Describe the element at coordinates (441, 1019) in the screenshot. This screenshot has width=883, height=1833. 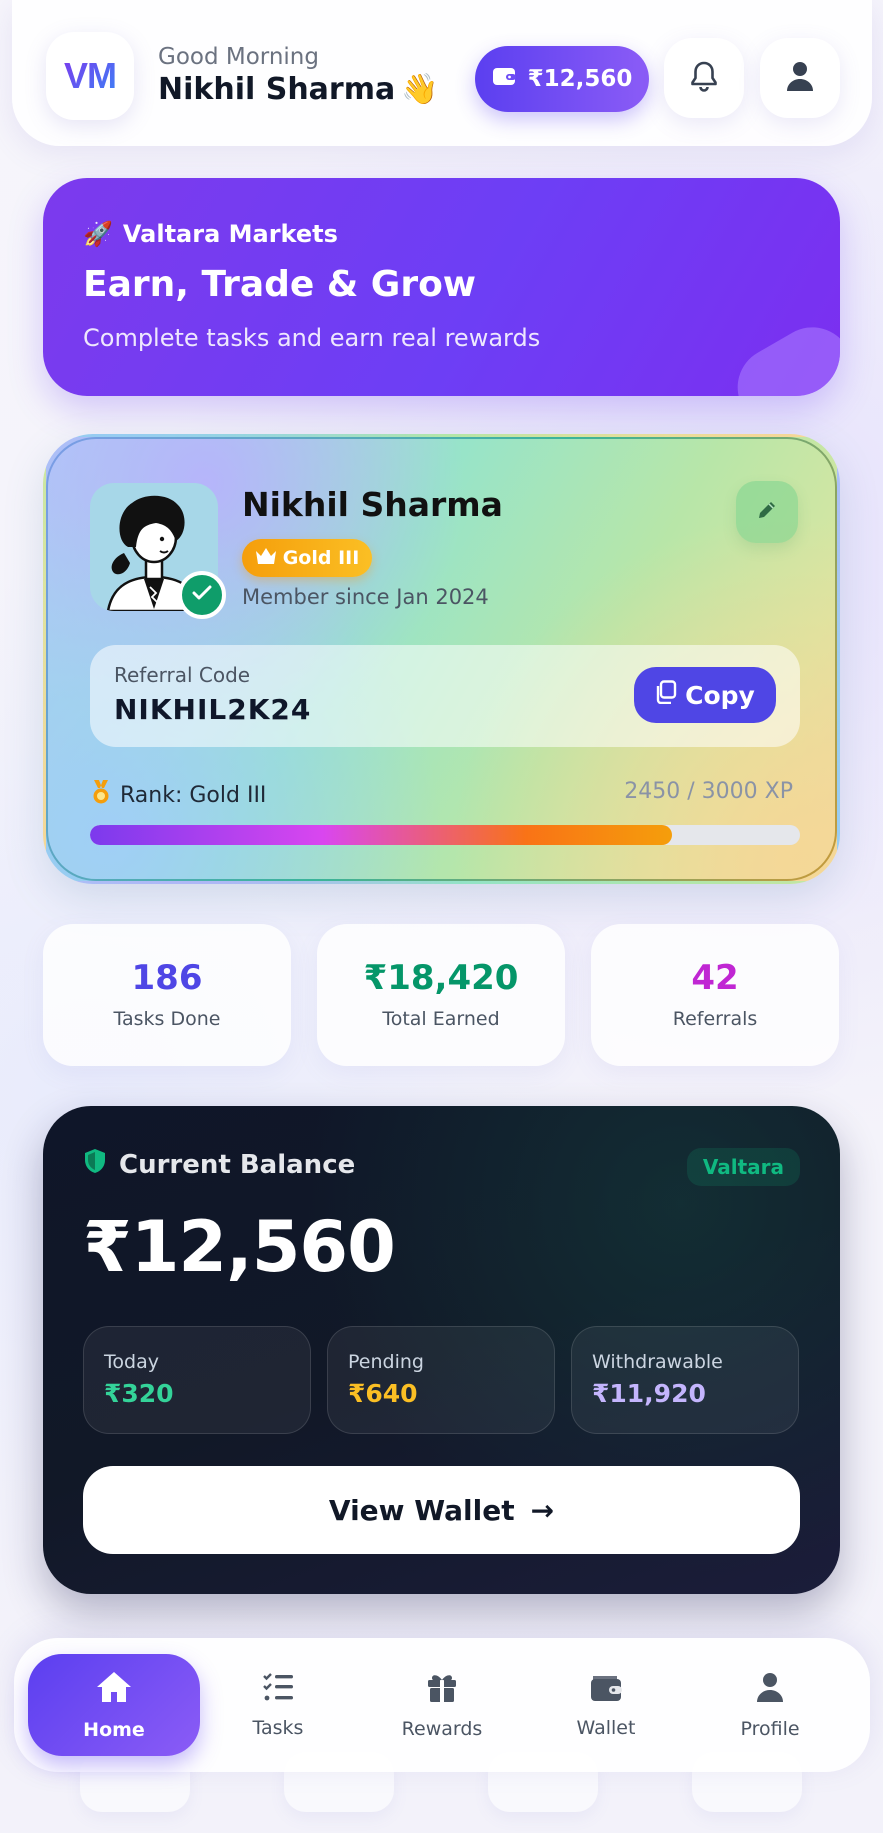
I see `stat-label: Total Earned` at that location.